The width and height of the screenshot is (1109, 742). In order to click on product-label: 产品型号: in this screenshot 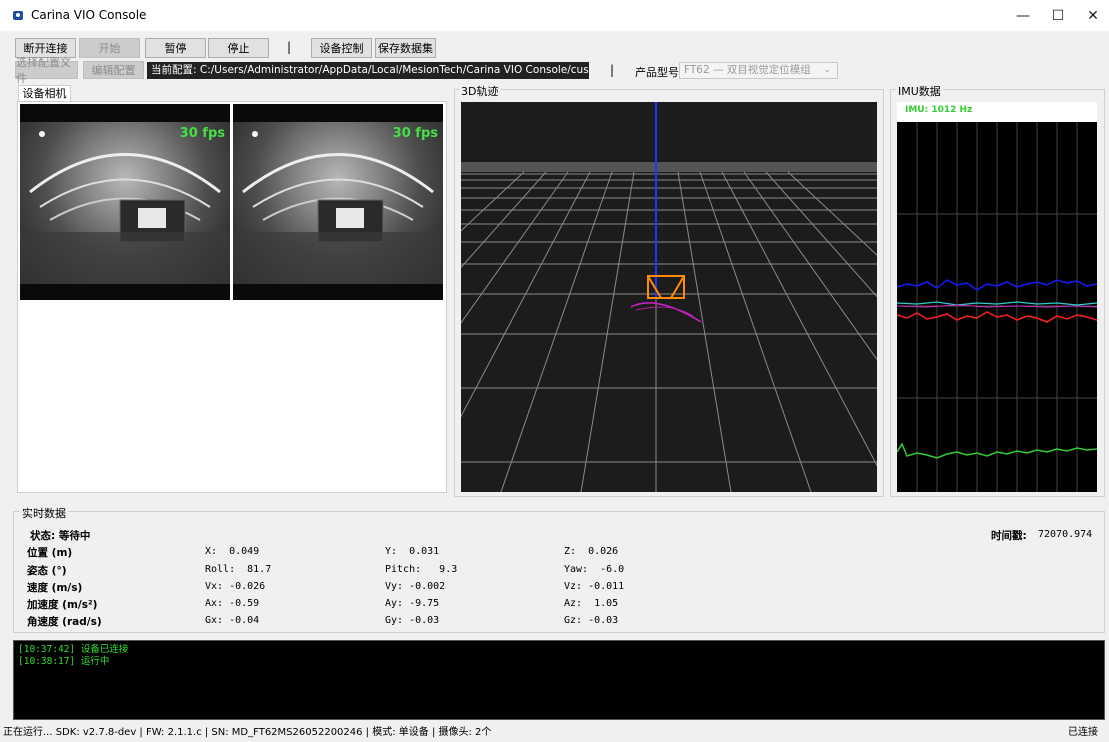, I will do `click(659, 72)`.